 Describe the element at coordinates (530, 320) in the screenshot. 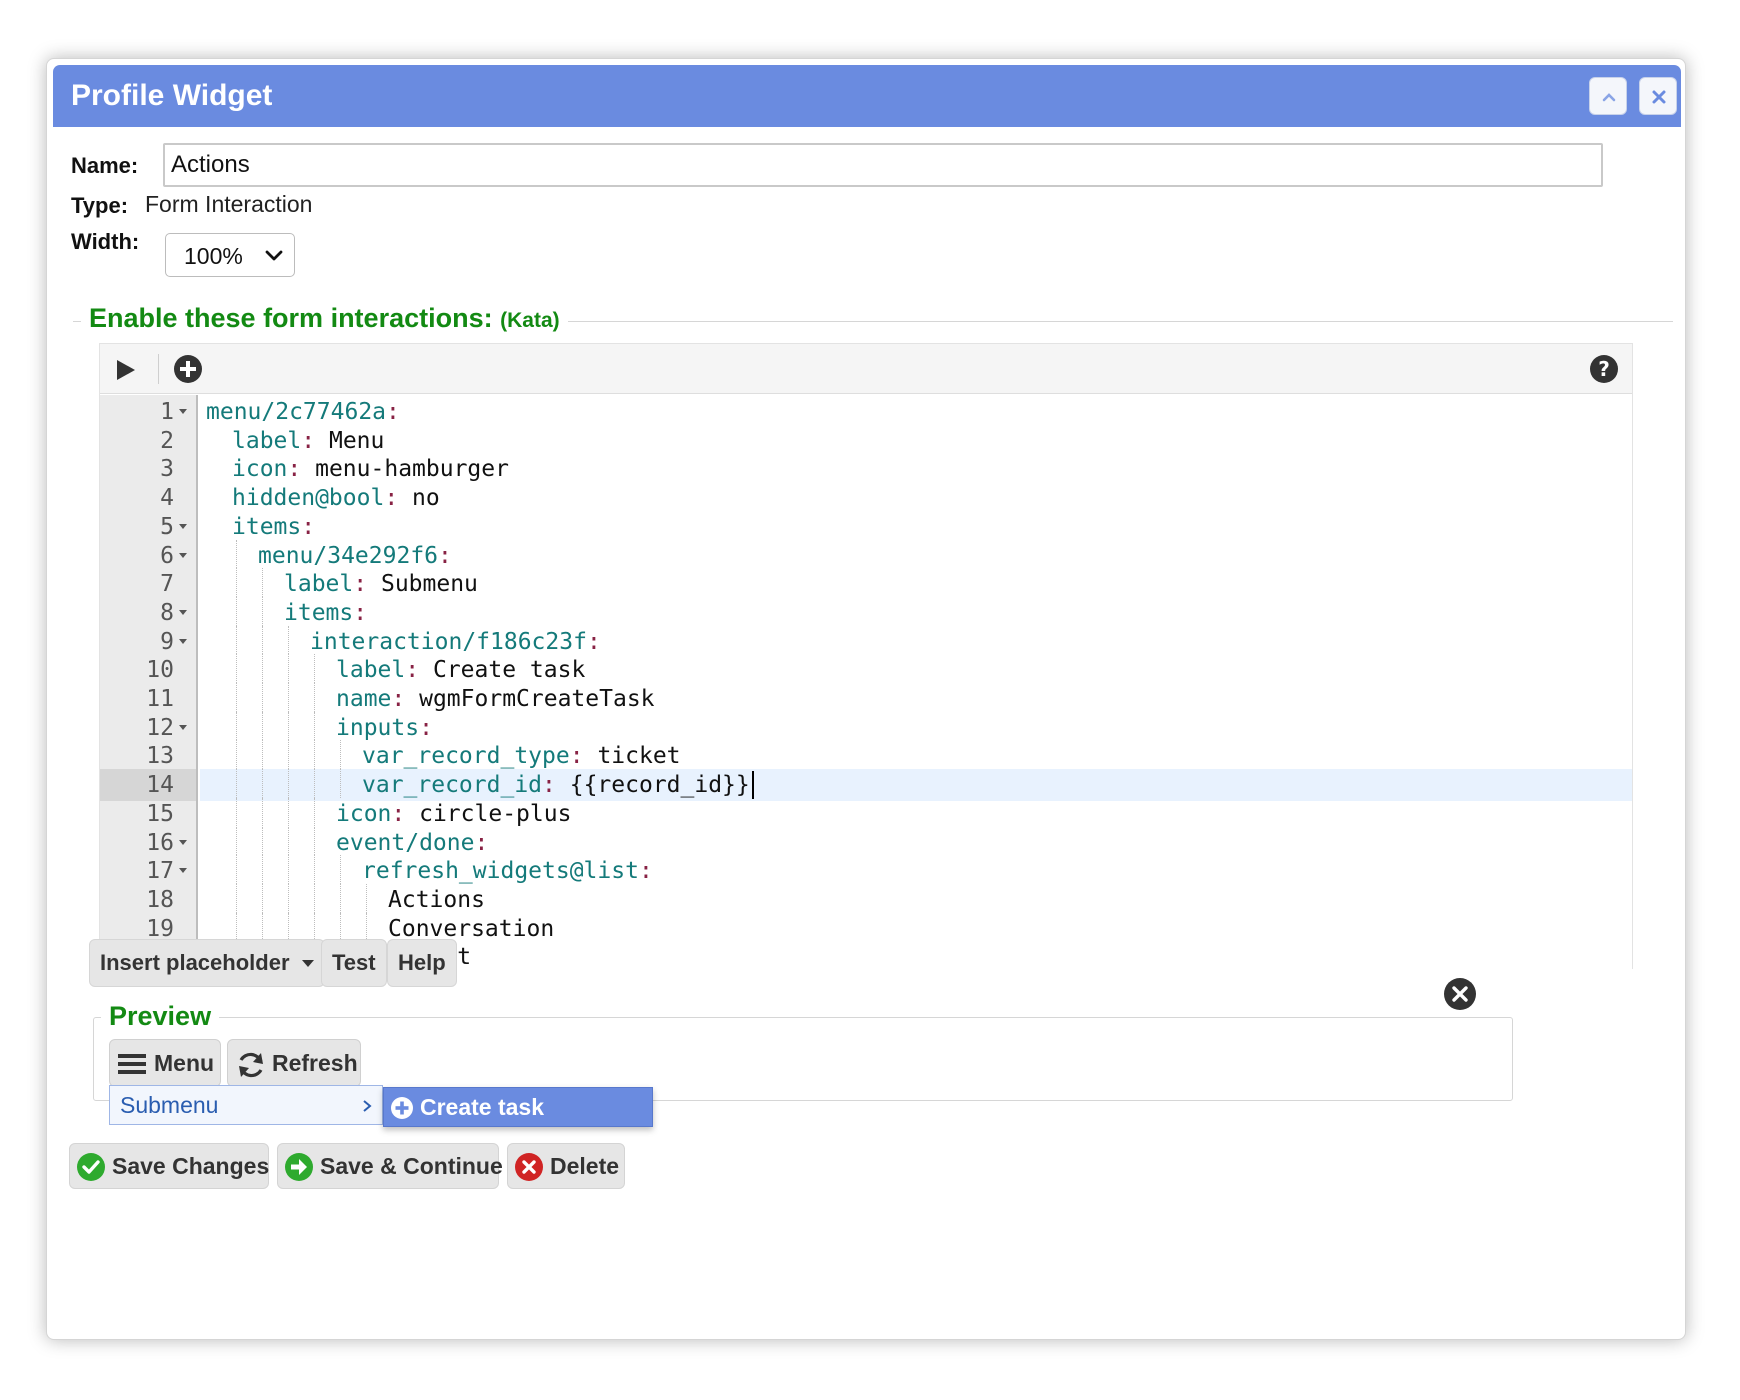

I see `interactions-subtitle: (Kata)` at that location.